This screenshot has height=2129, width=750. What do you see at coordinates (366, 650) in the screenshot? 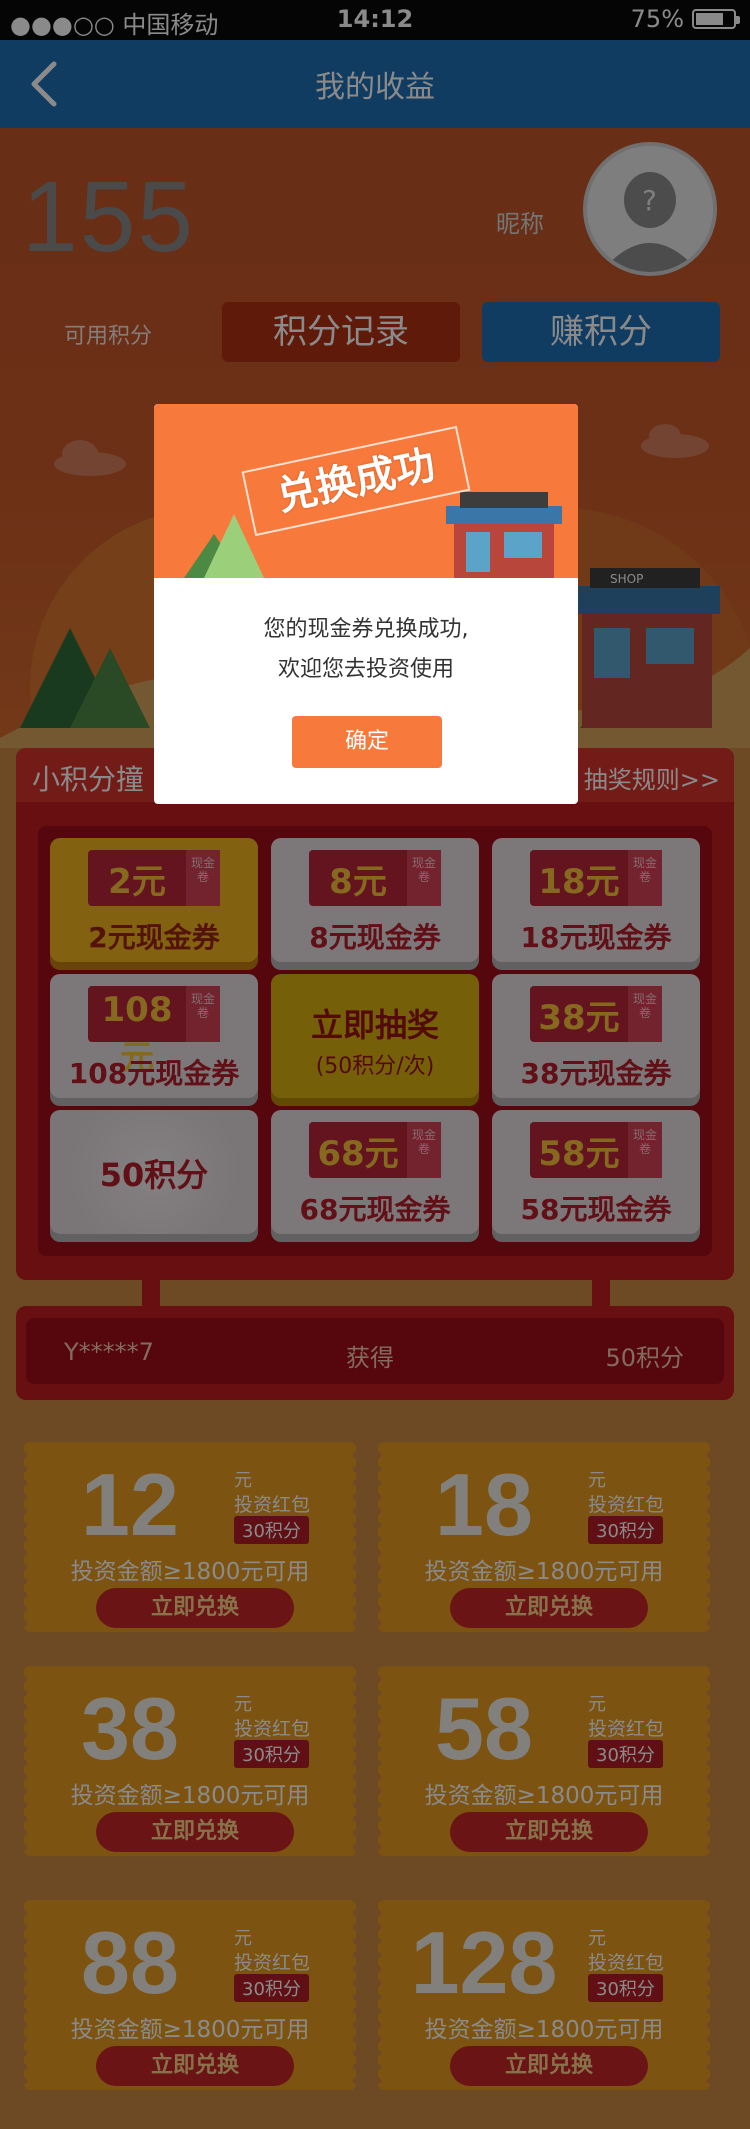
I see `dialog-message: 您的现金券兑换成功, 欢迎您去投资使用` at bounding box center [366, 650].